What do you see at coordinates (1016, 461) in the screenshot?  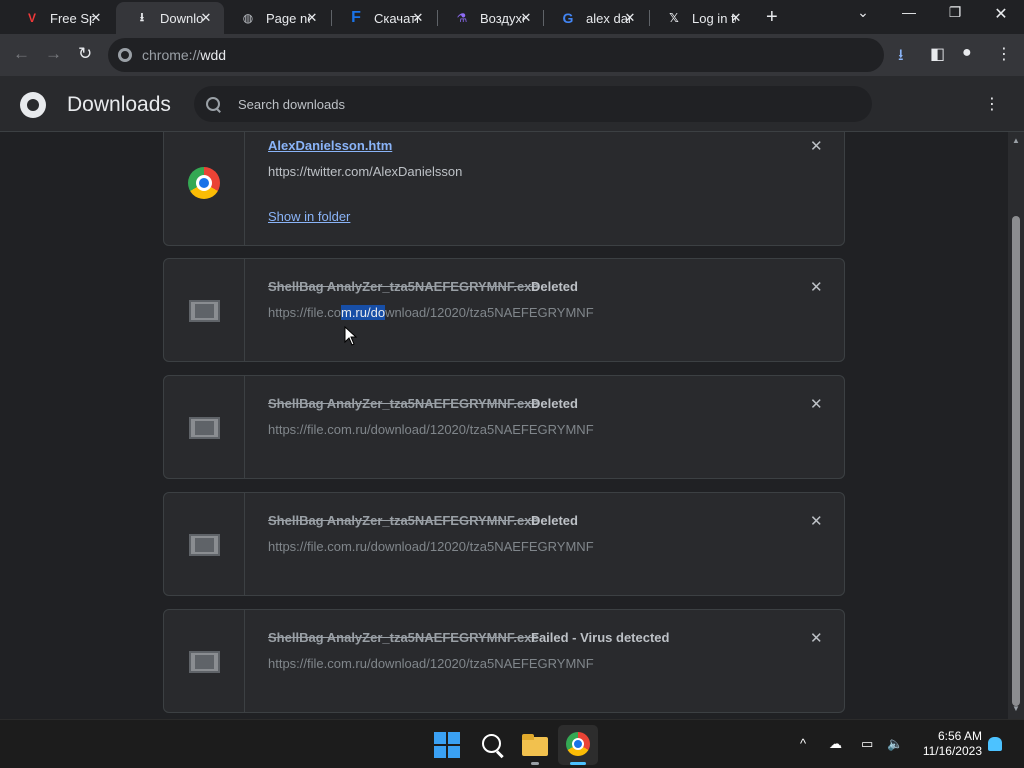 I see `scrollbar-thumb` at bounding box center [1016, 461].